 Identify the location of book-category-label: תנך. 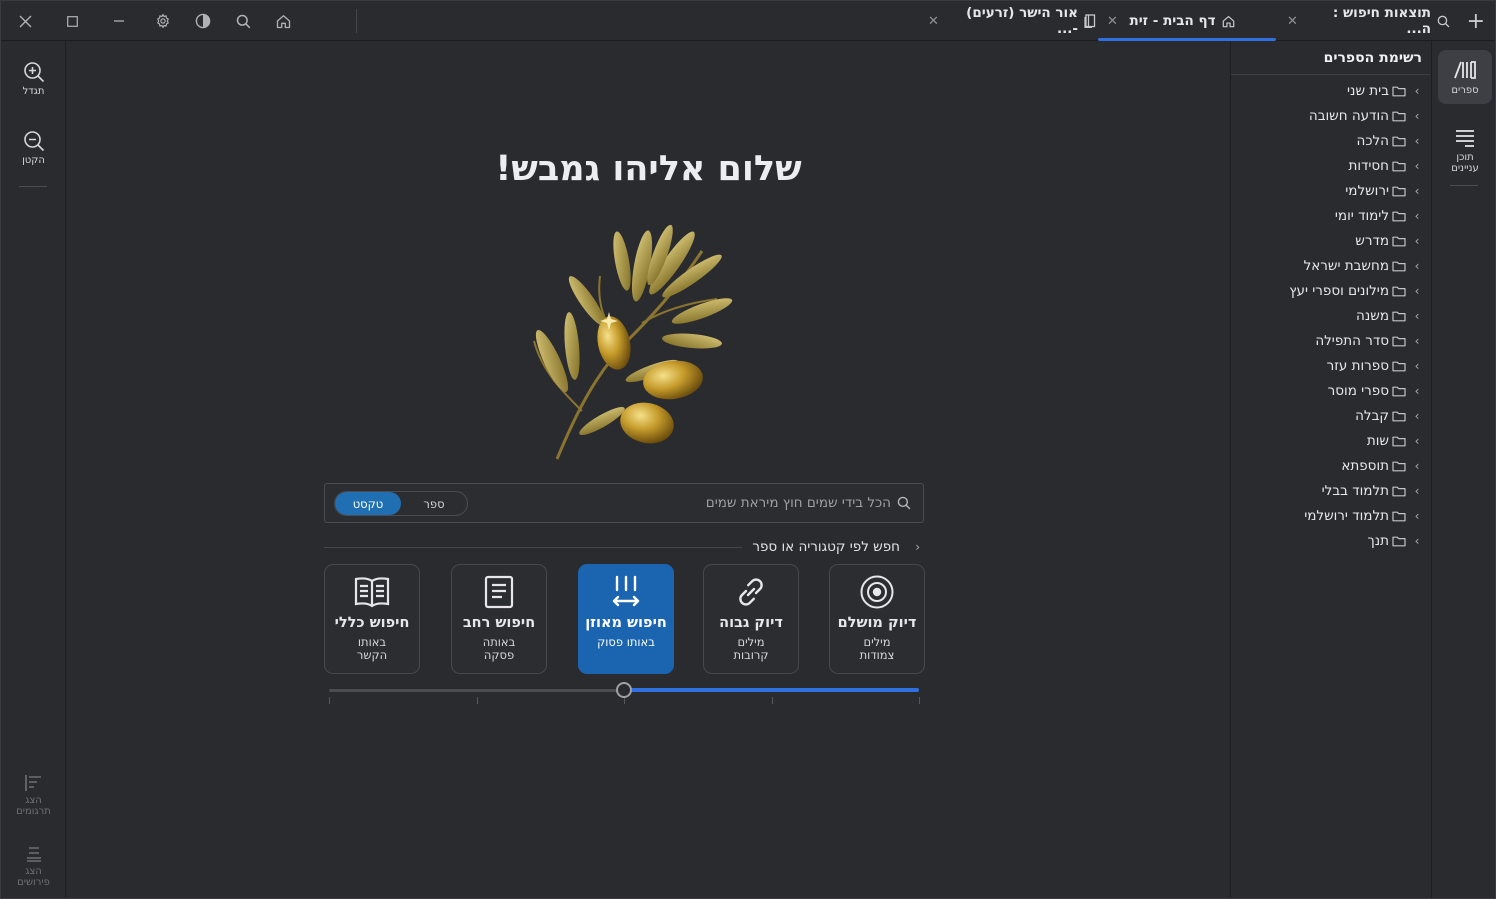
(1378, 541).